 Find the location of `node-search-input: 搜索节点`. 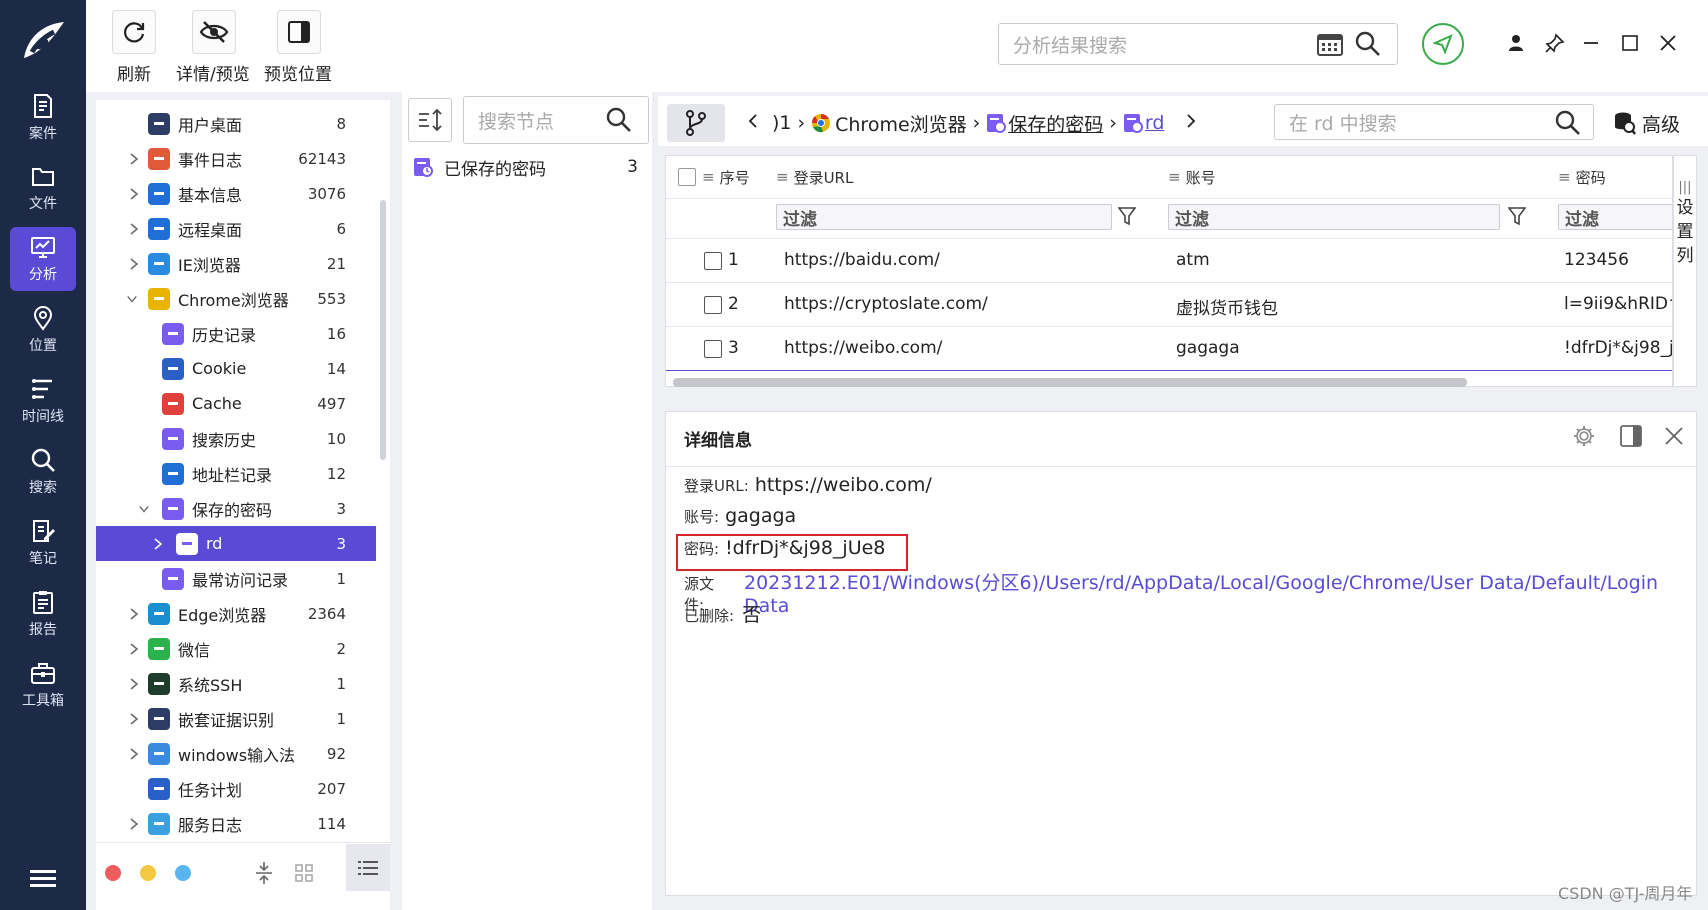

node-search-input: 搜索节点 is located at coordinates (556, 120).